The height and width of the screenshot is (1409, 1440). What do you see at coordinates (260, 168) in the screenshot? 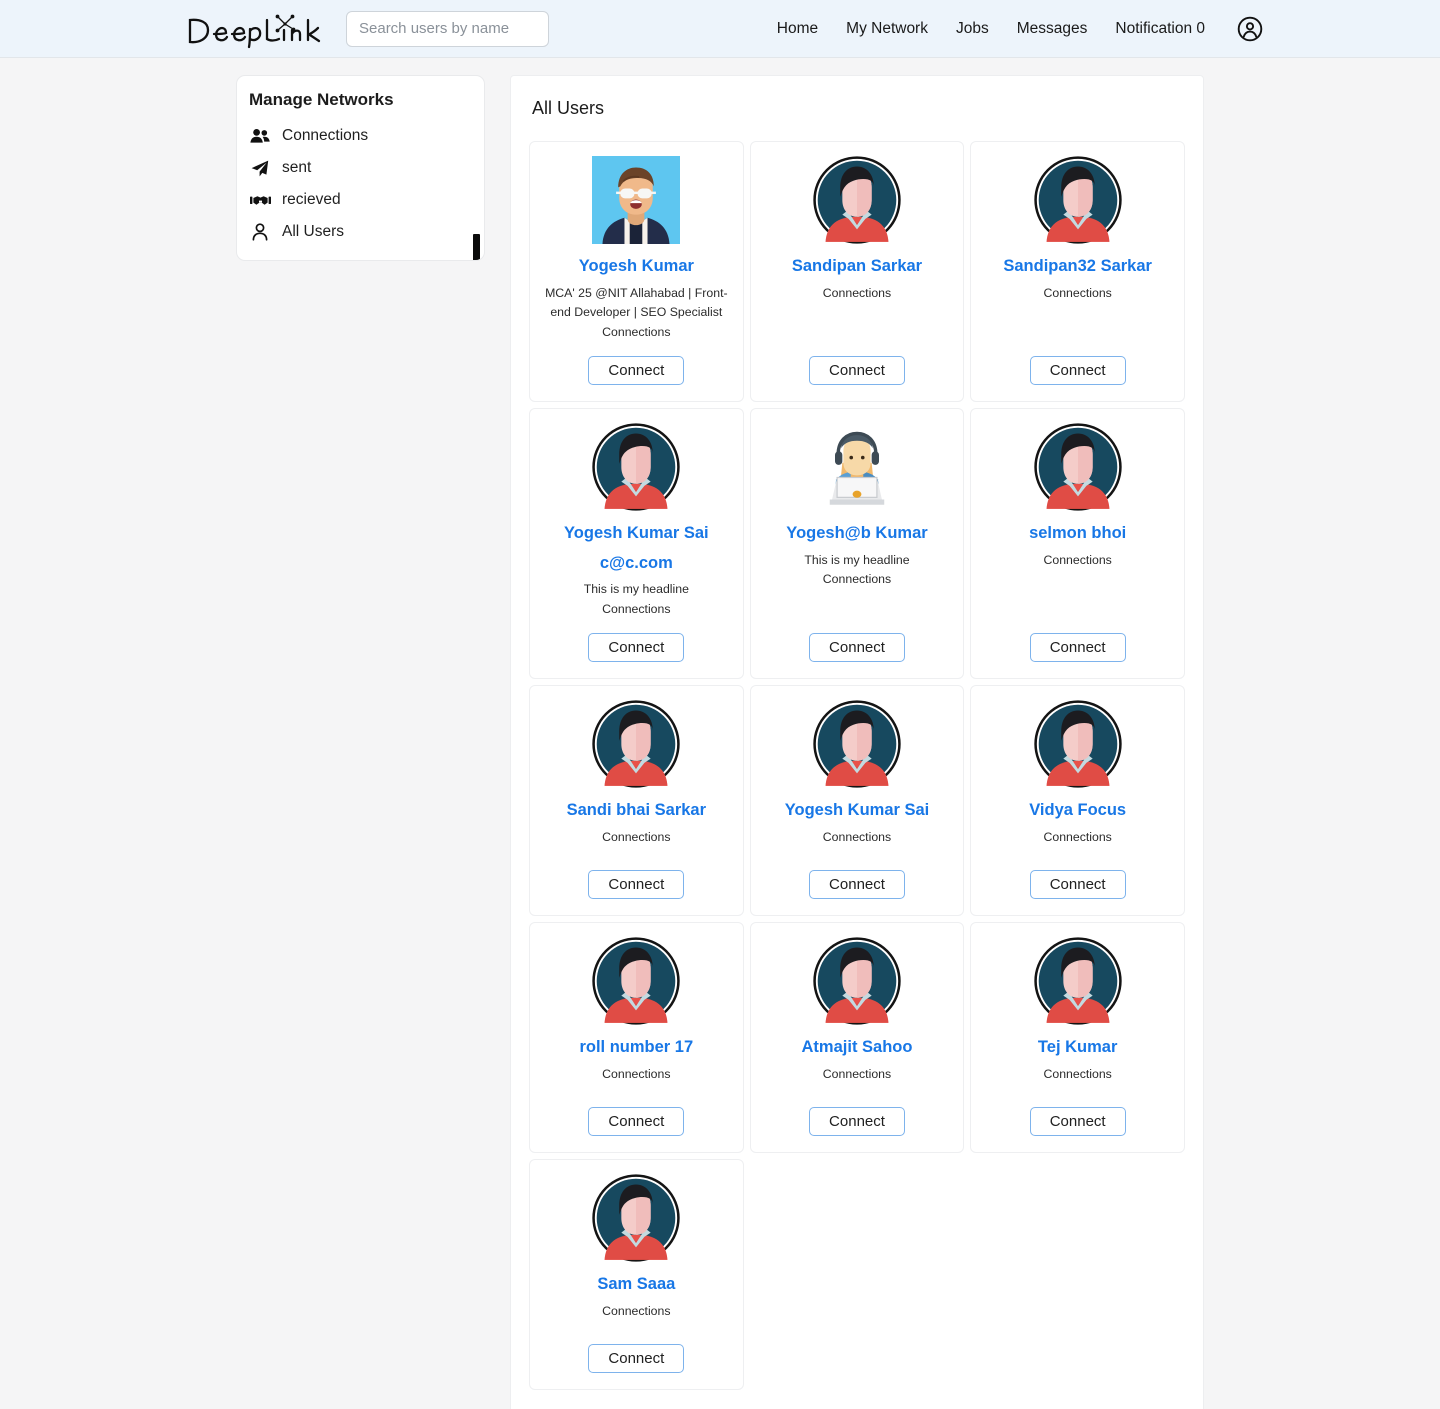
I see `paper-plane-icon` at bounding box center [260, 168].